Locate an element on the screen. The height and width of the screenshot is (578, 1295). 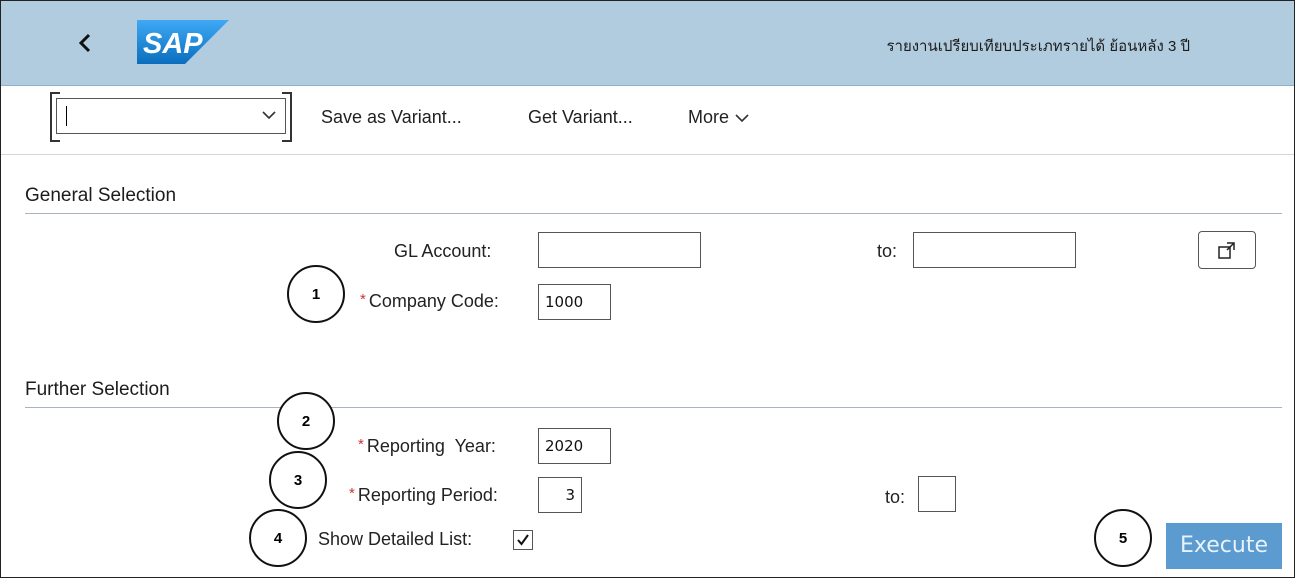
company-code-label: * Company Code: is located at coordinates (429, 301).